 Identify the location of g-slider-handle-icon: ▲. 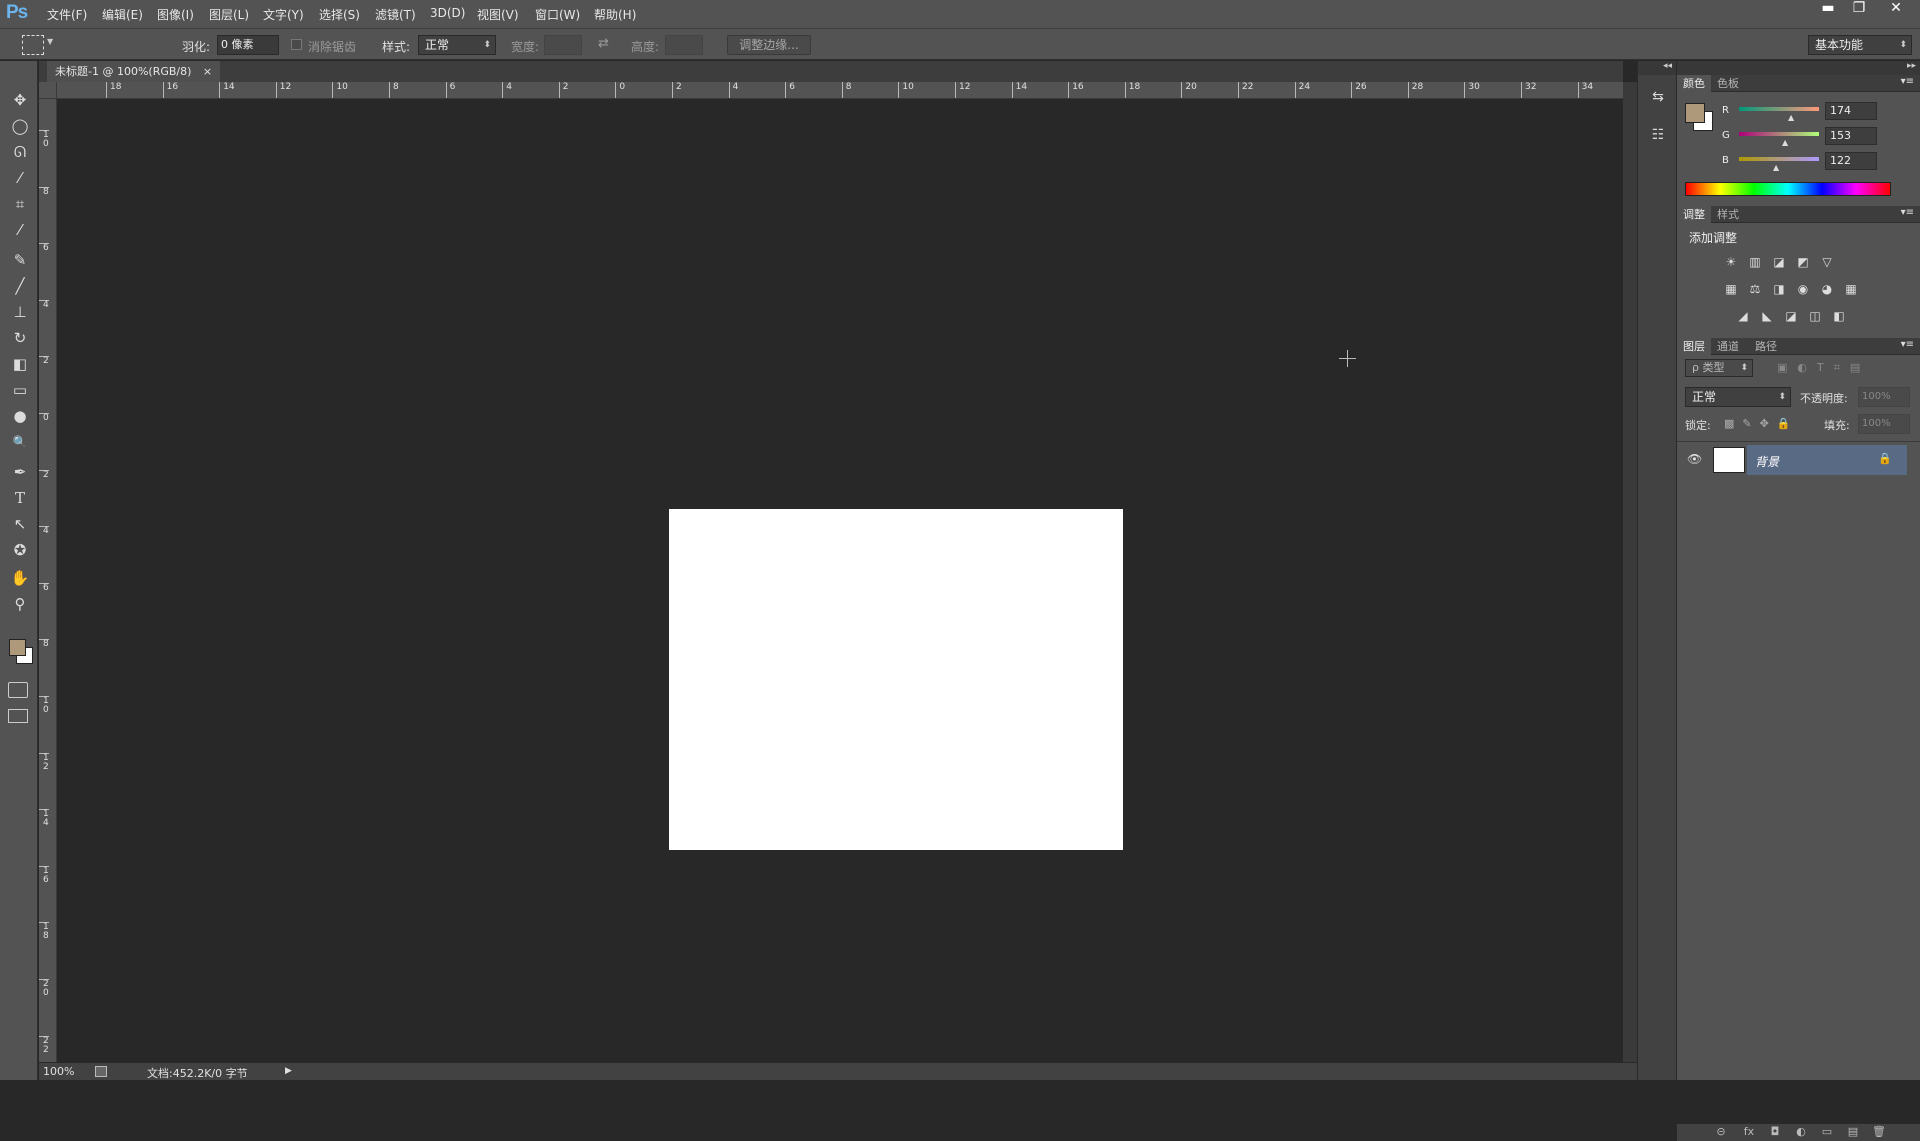
(1785, 142).